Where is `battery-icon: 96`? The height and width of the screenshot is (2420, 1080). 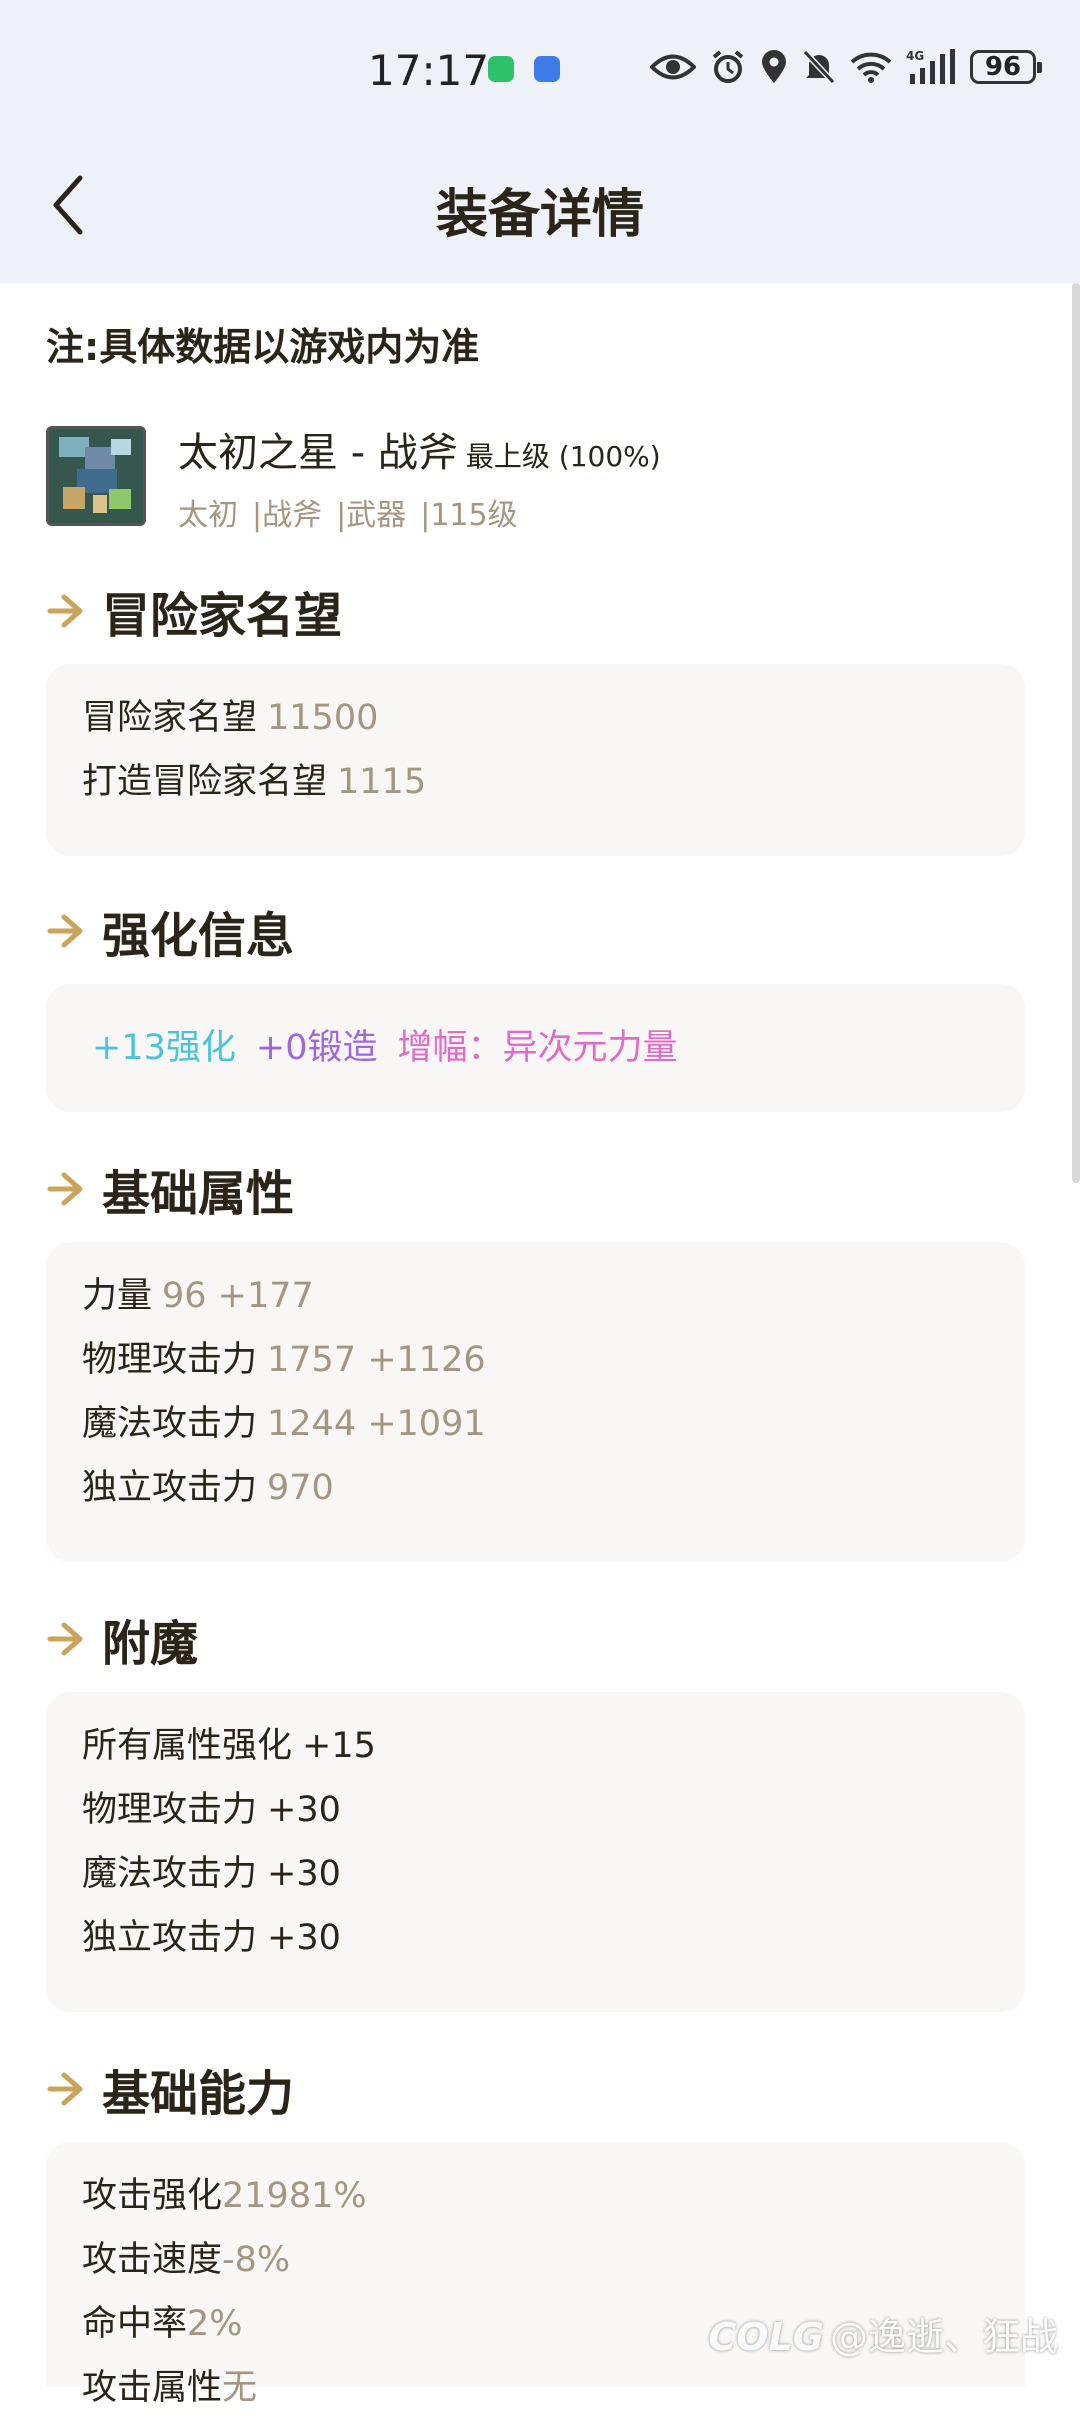 battery-icon: 96 is located at coordinates (1006, 67).